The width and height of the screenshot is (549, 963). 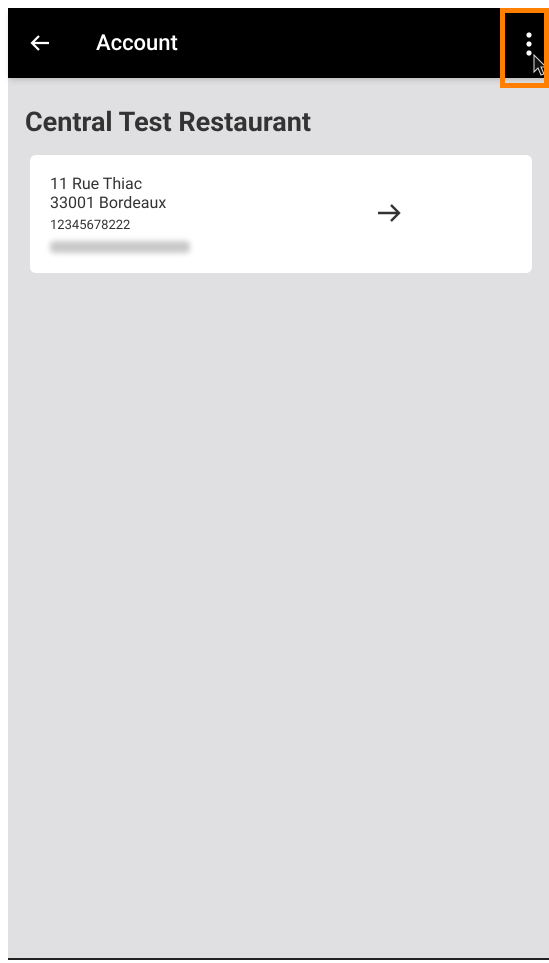 What do you see at coordinates (91, 225) in the screenshot?
I see `phone-number: 12345678222` at bounding box center [91, 225].